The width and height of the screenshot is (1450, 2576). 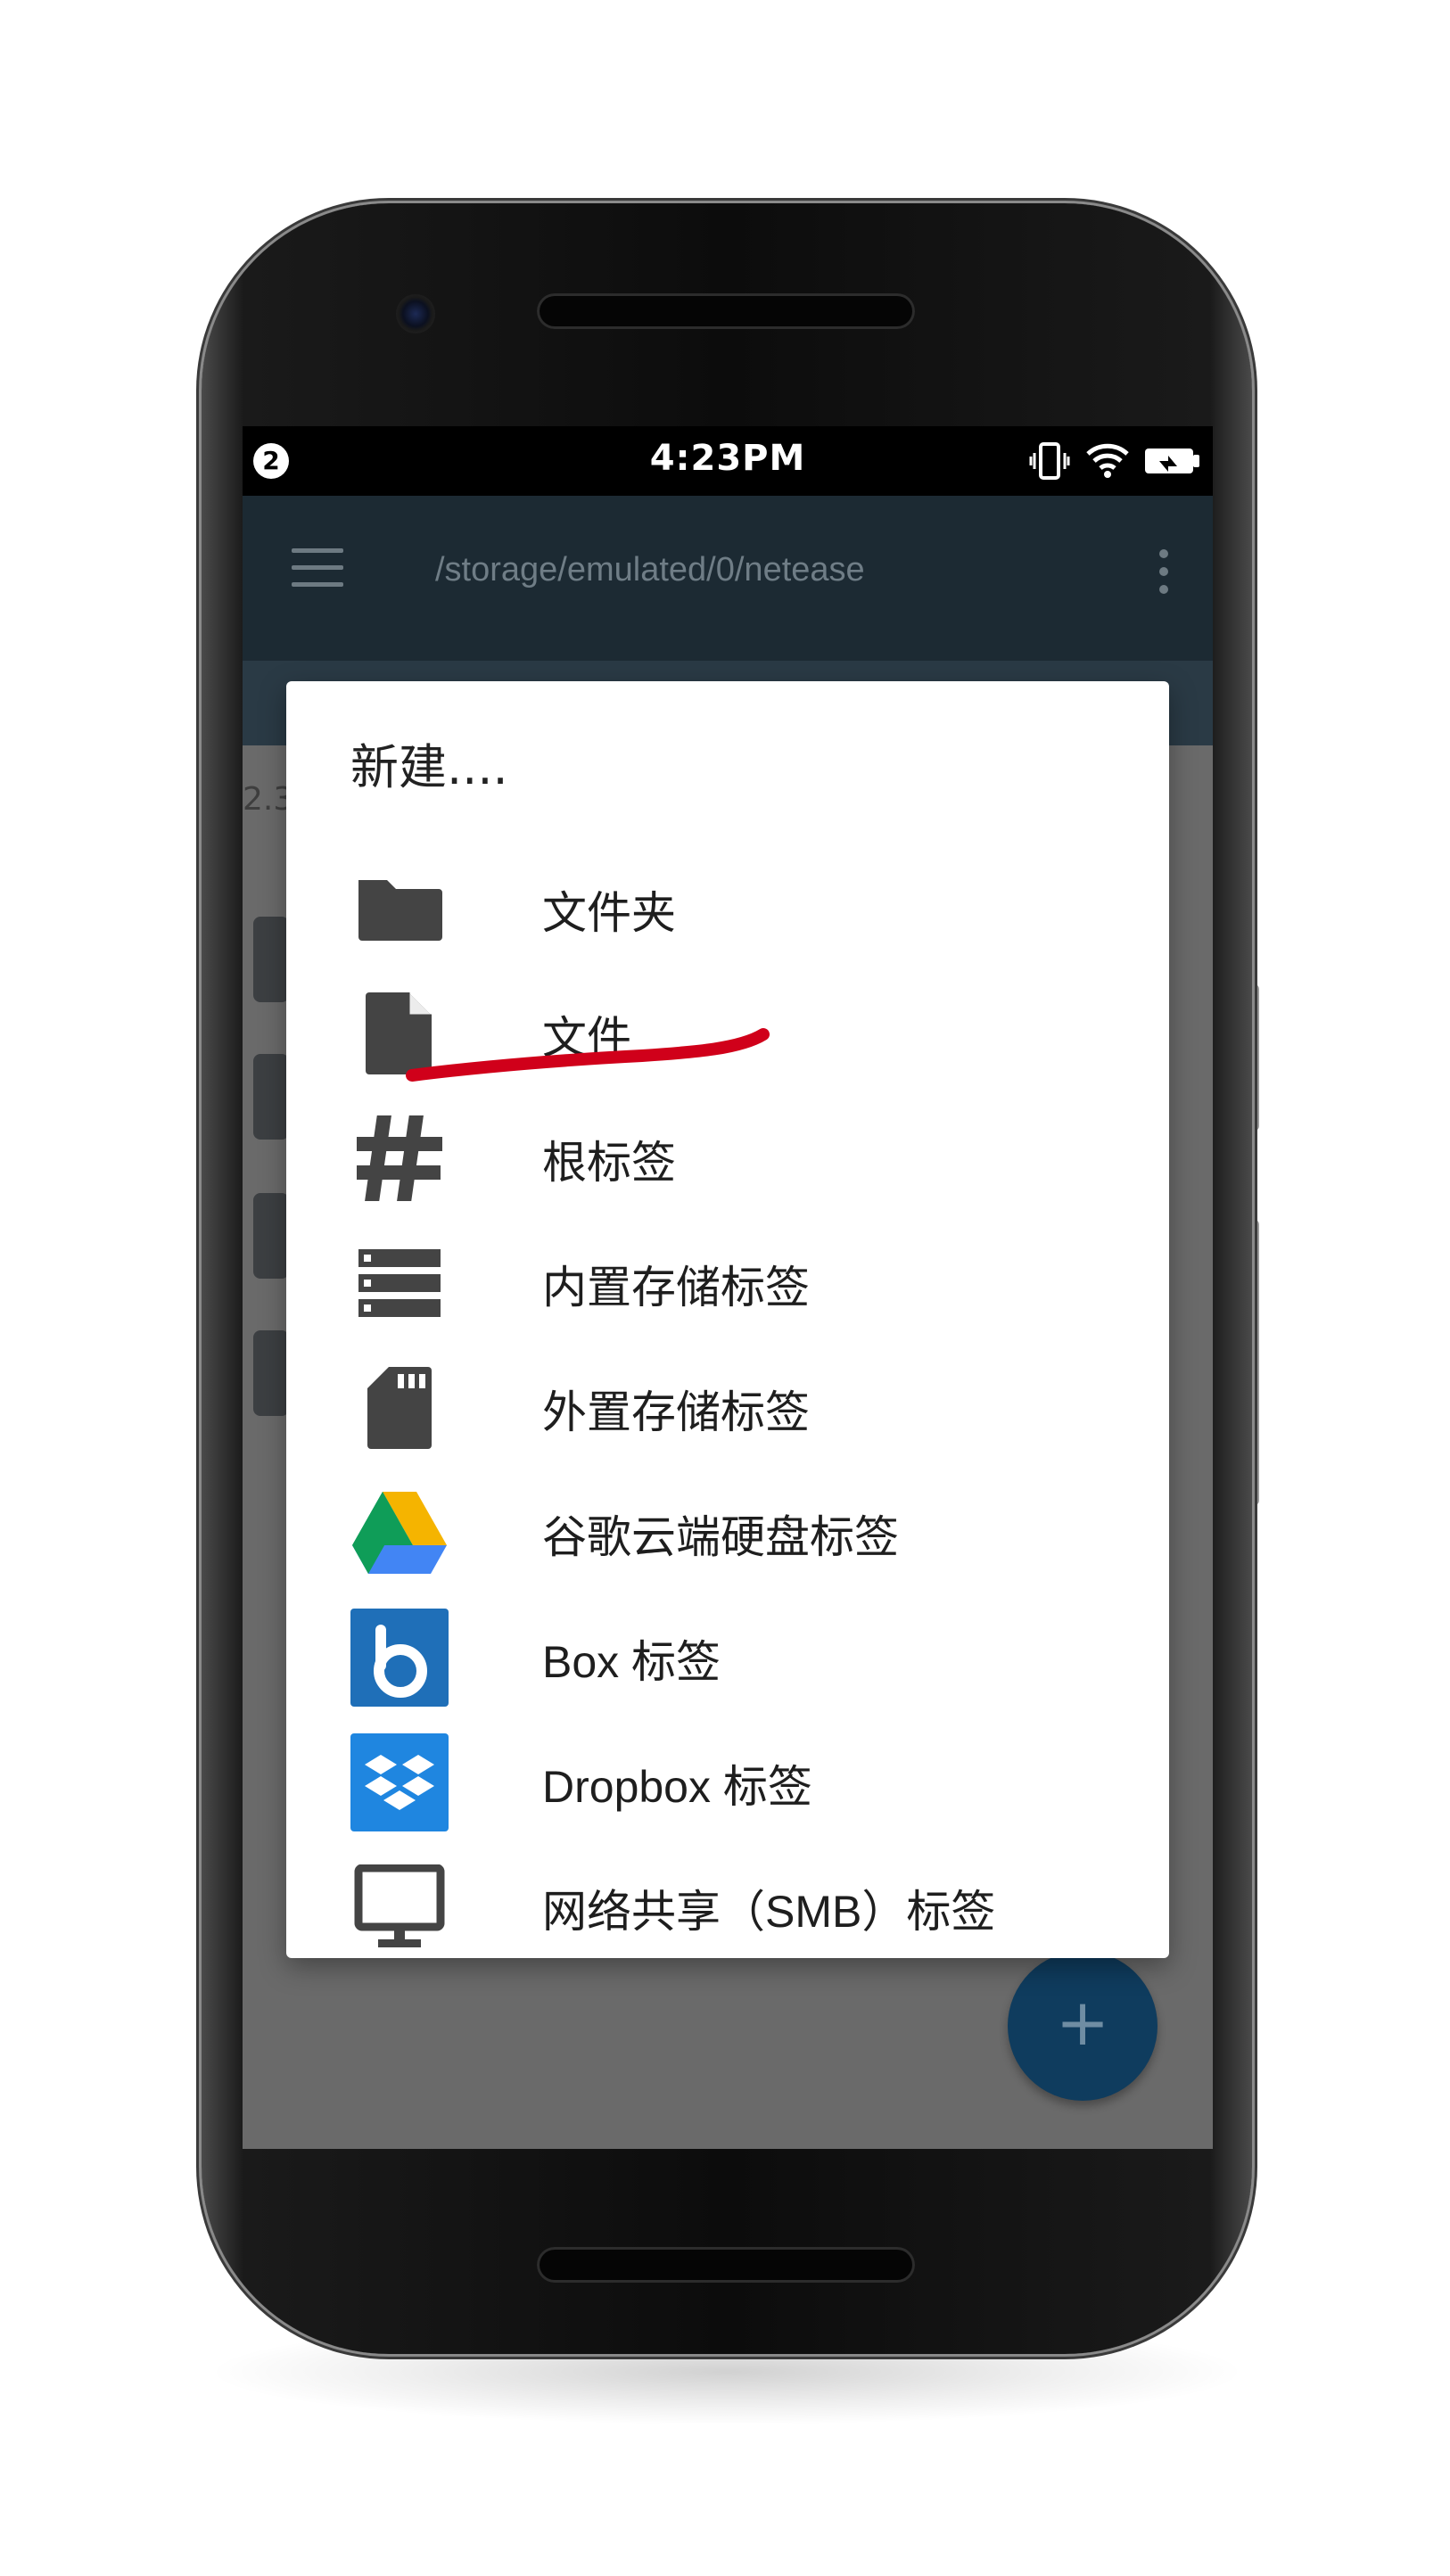 I want to click on menu-item-folder: 文件夹, so click(x=742, y=904).